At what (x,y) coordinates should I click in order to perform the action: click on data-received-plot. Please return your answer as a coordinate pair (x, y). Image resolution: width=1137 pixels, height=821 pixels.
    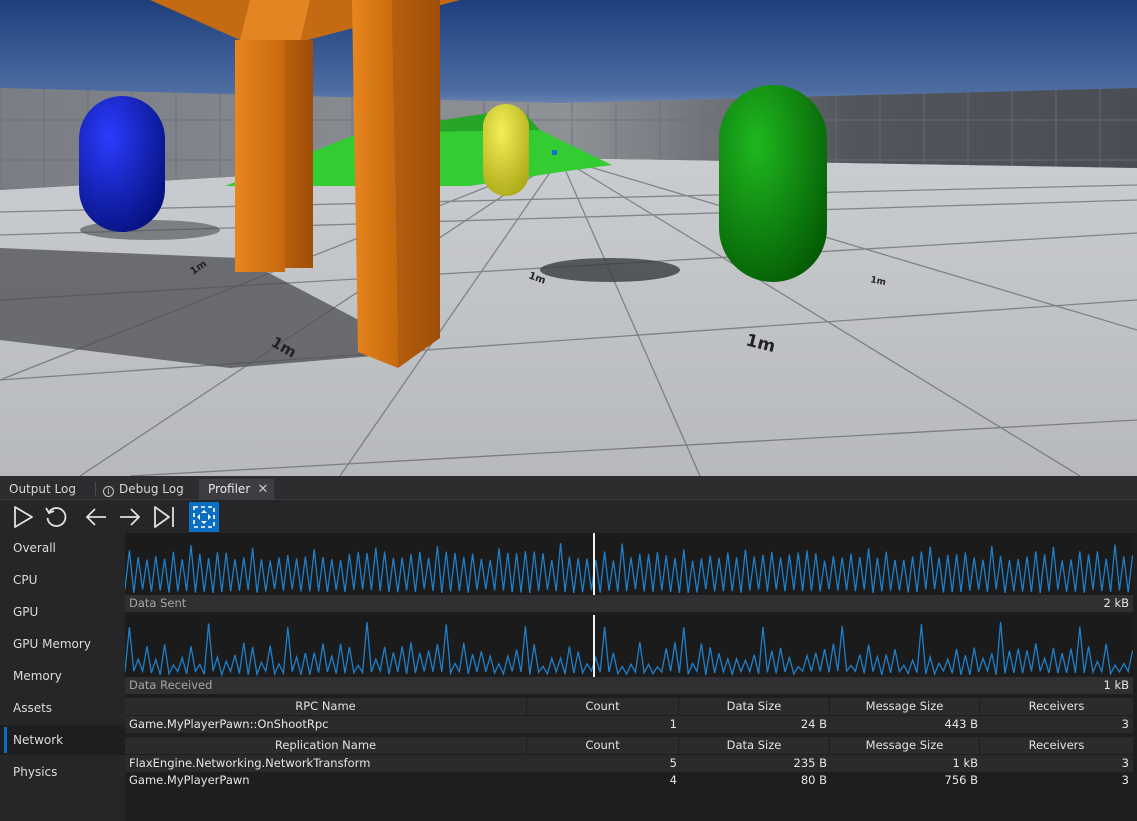
    Looking at the image, I should click on (629, 646).